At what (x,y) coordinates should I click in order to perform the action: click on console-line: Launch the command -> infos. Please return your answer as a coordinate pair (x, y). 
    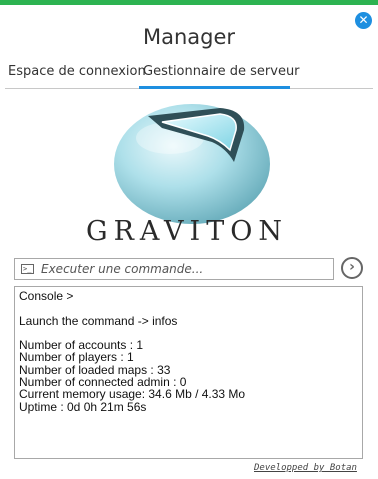
    Looking at the image, I should click on (98, 320).